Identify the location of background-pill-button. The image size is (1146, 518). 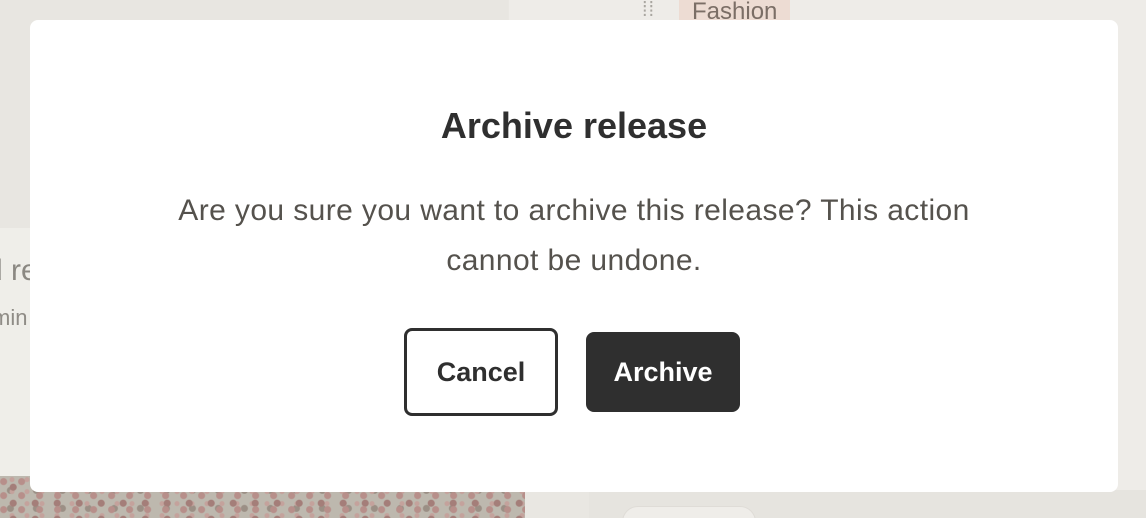
(689, 512).